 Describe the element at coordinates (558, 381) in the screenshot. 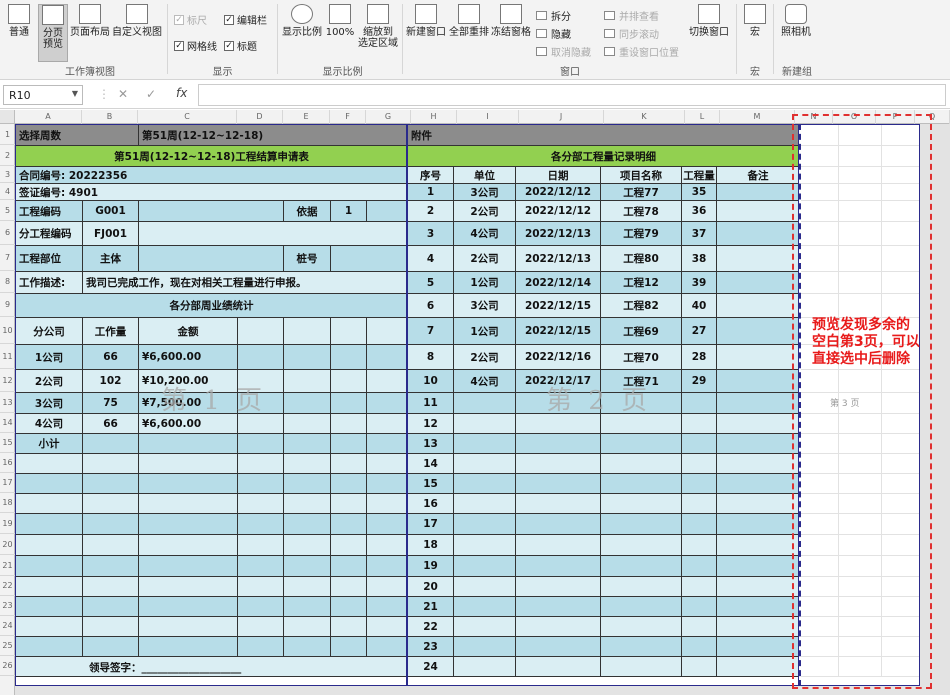

I see `detail-cell: 2022/12/17` at that location.